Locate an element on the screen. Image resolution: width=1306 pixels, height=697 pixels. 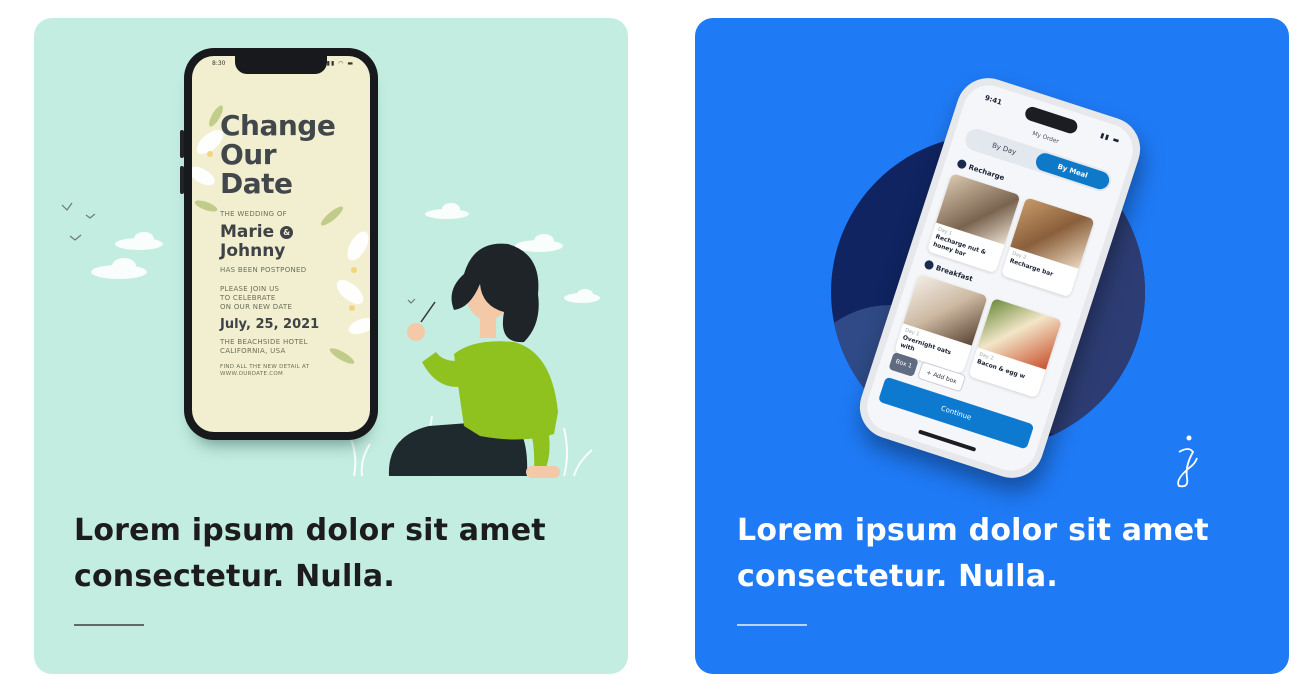
brand-logo-icon is located at coordinates (1187, 461).